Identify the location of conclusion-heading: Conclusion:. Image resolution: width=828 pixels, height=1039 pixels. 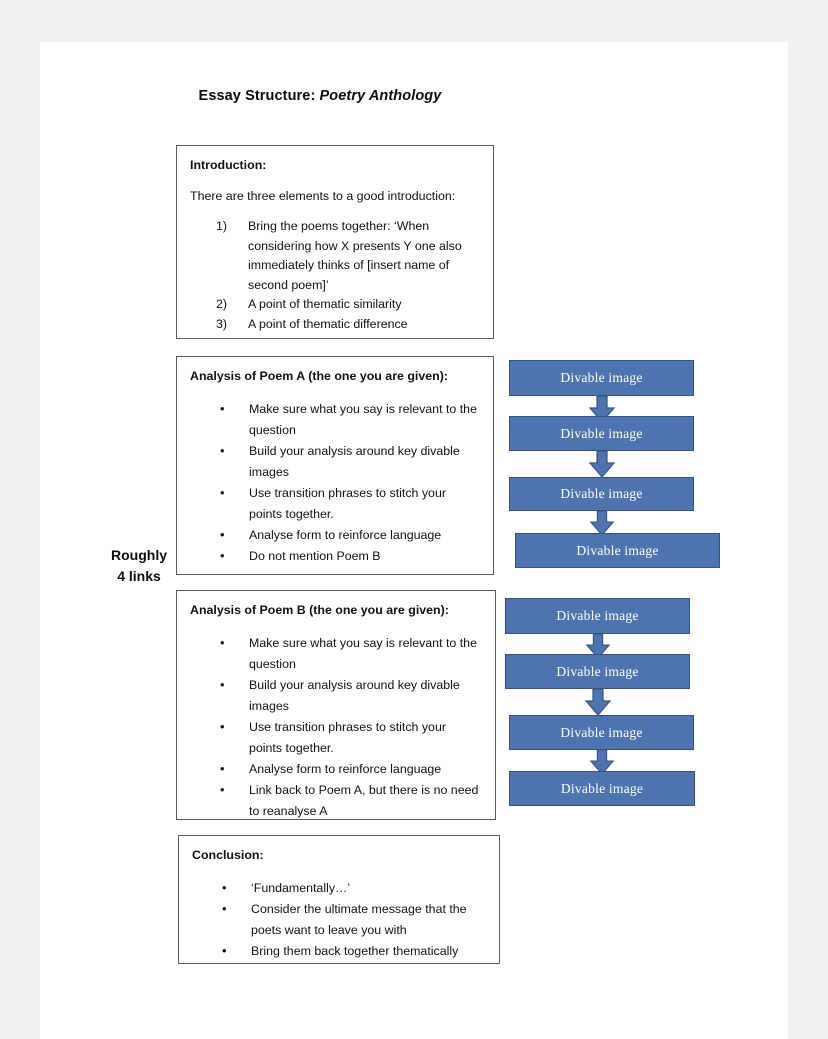
(228, 855).